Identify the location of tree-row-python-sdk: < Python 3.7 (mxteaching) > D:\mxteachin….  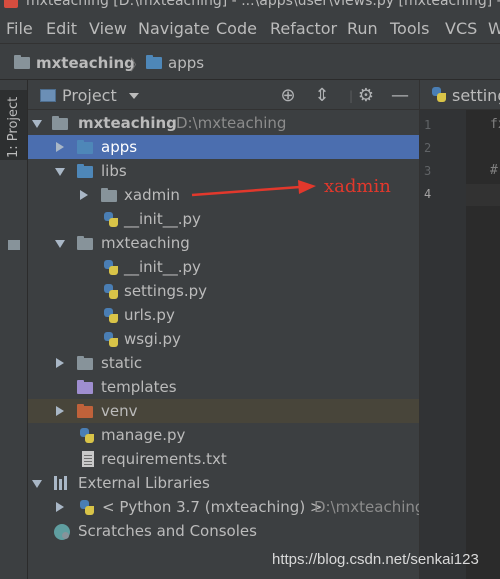
(226, 507).